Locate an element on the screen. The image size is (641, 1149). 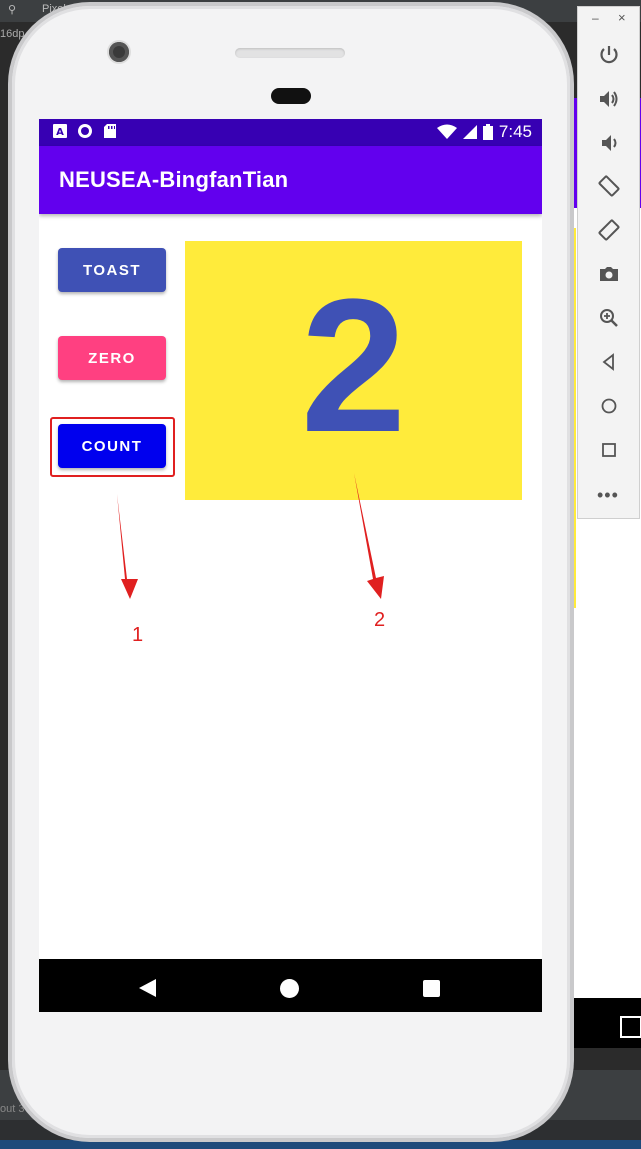
sd-card-icon is located at coordinates (110, 131).